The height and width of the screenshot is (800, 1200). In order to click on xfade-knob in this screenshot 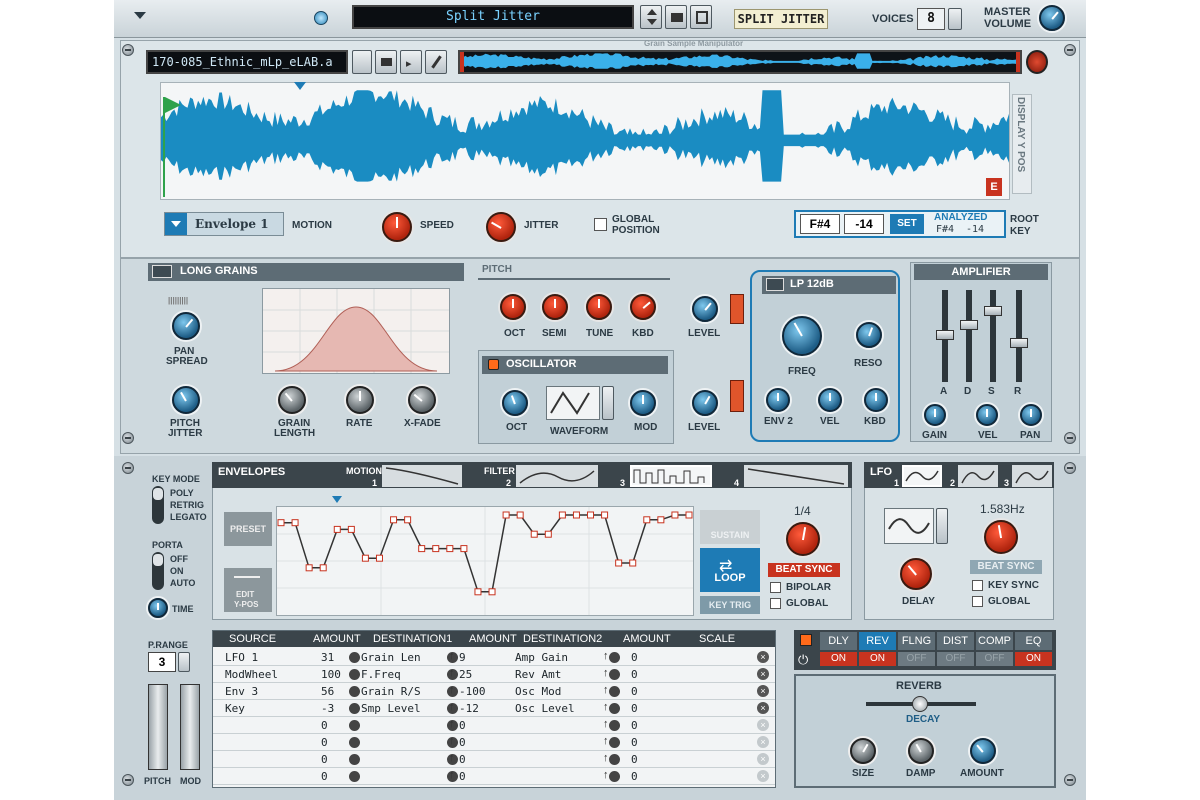, I will do `click(422, 400)`.